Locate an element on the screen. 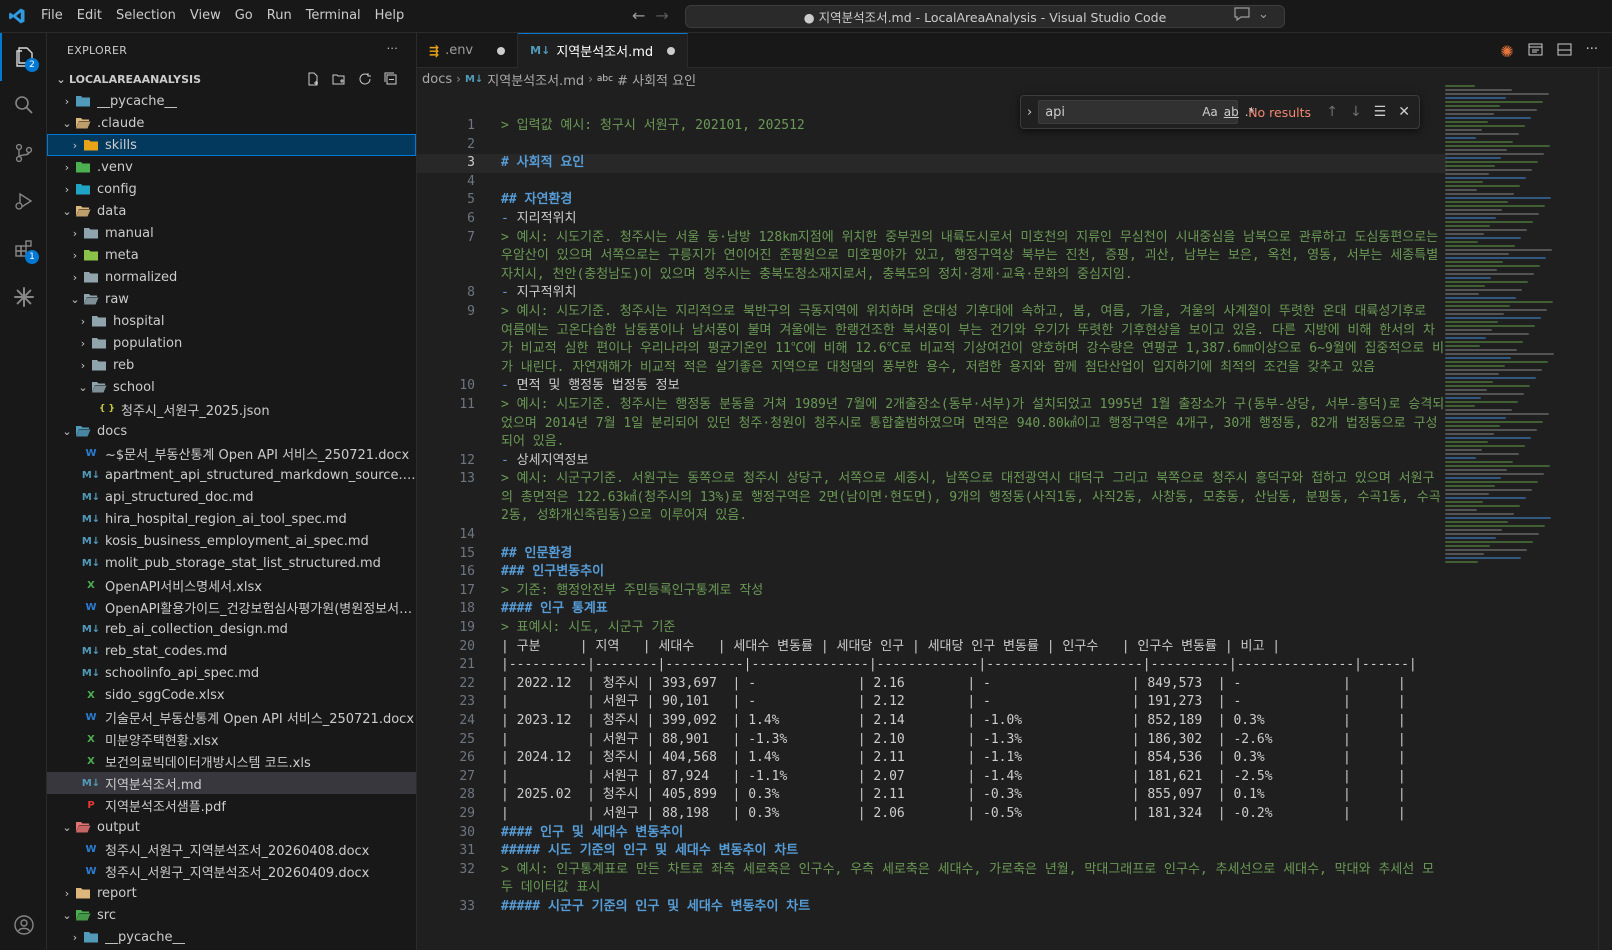  word-file-icon: W is located at coordinates (91, 849).